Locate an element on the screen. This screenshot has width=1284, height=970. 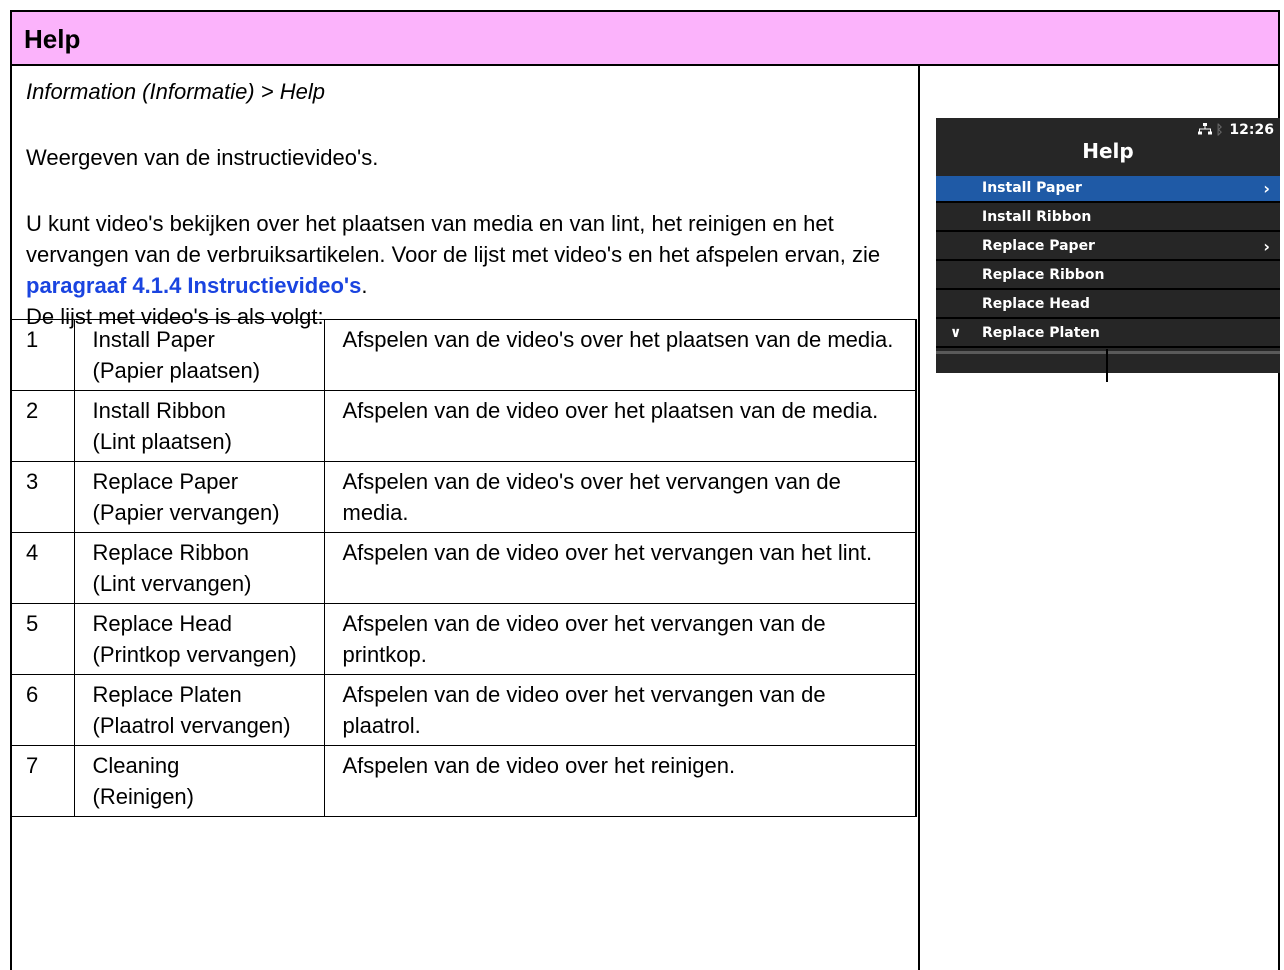
menu-item: Replace Paper › is located at coordinates (1108, 247).